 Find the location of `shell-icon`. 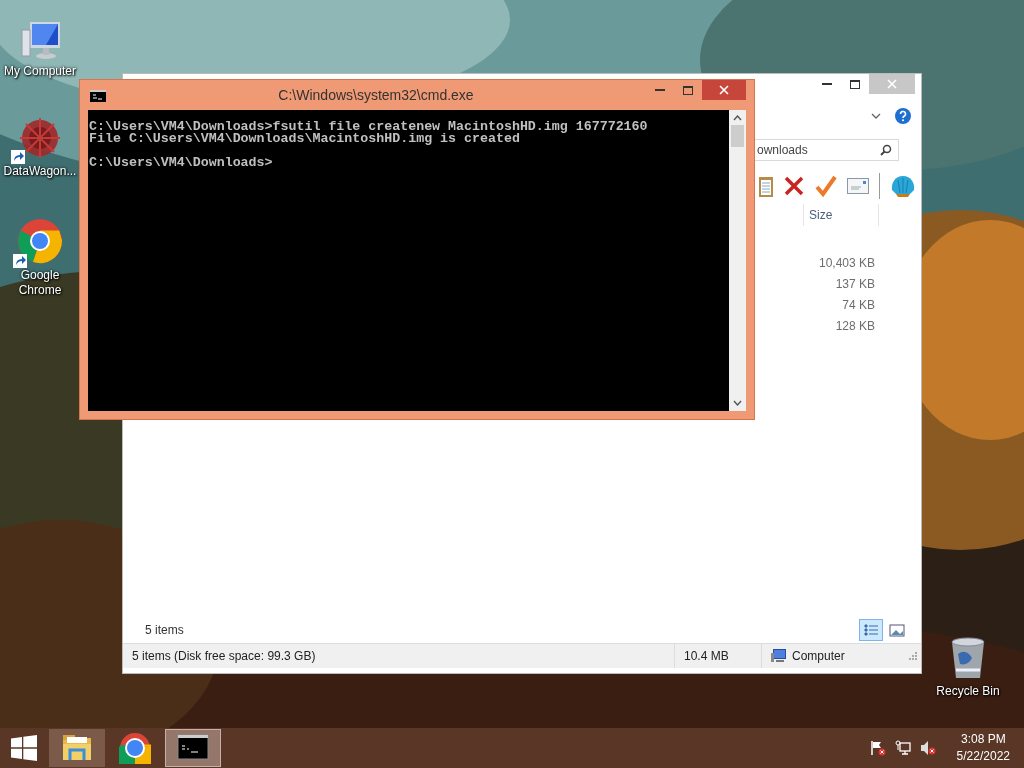

shell-icon is located at coordinates (903, 186).